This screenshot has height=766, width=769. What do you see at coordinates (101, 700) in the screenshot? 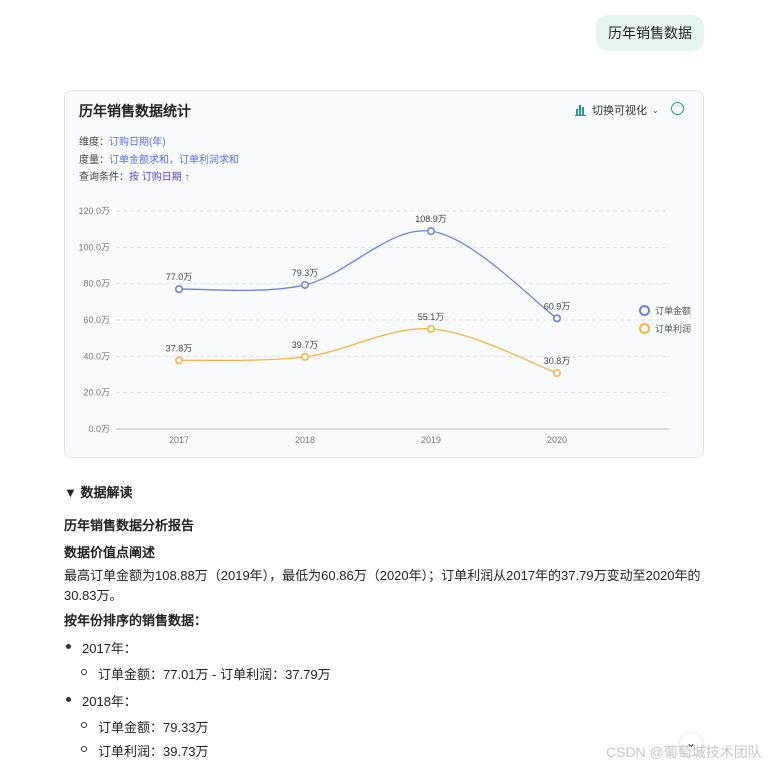
I see `list-item-2018: 2018年：` at bounding box center [101, 700].